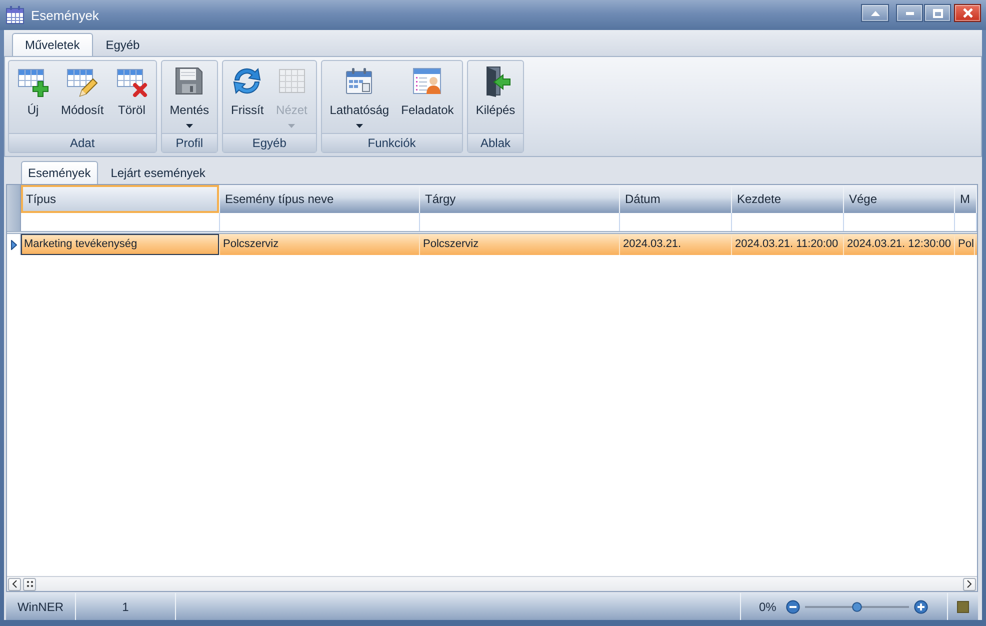 The height and width of the screenshot is (626, 986). Describe the element at coordinates (676, 199) in the screenshot. I see `column-header: Dátum` at that location.